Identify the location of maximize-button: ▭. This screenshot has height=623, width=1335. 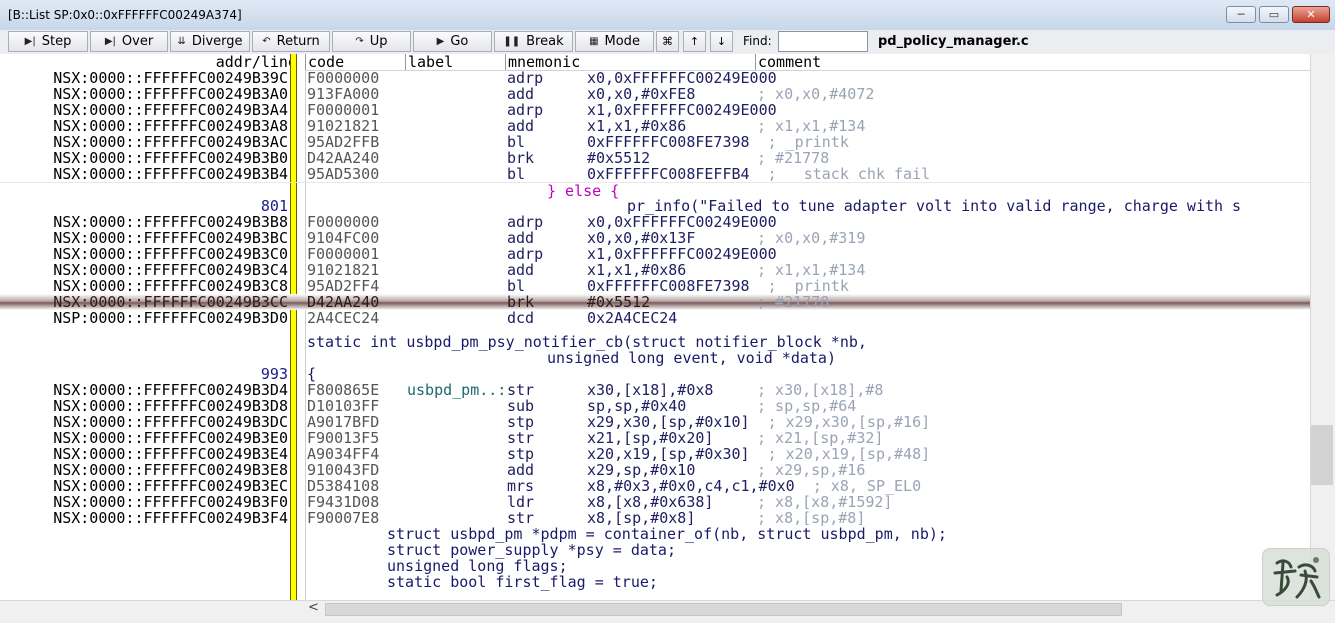
(1274, 14).